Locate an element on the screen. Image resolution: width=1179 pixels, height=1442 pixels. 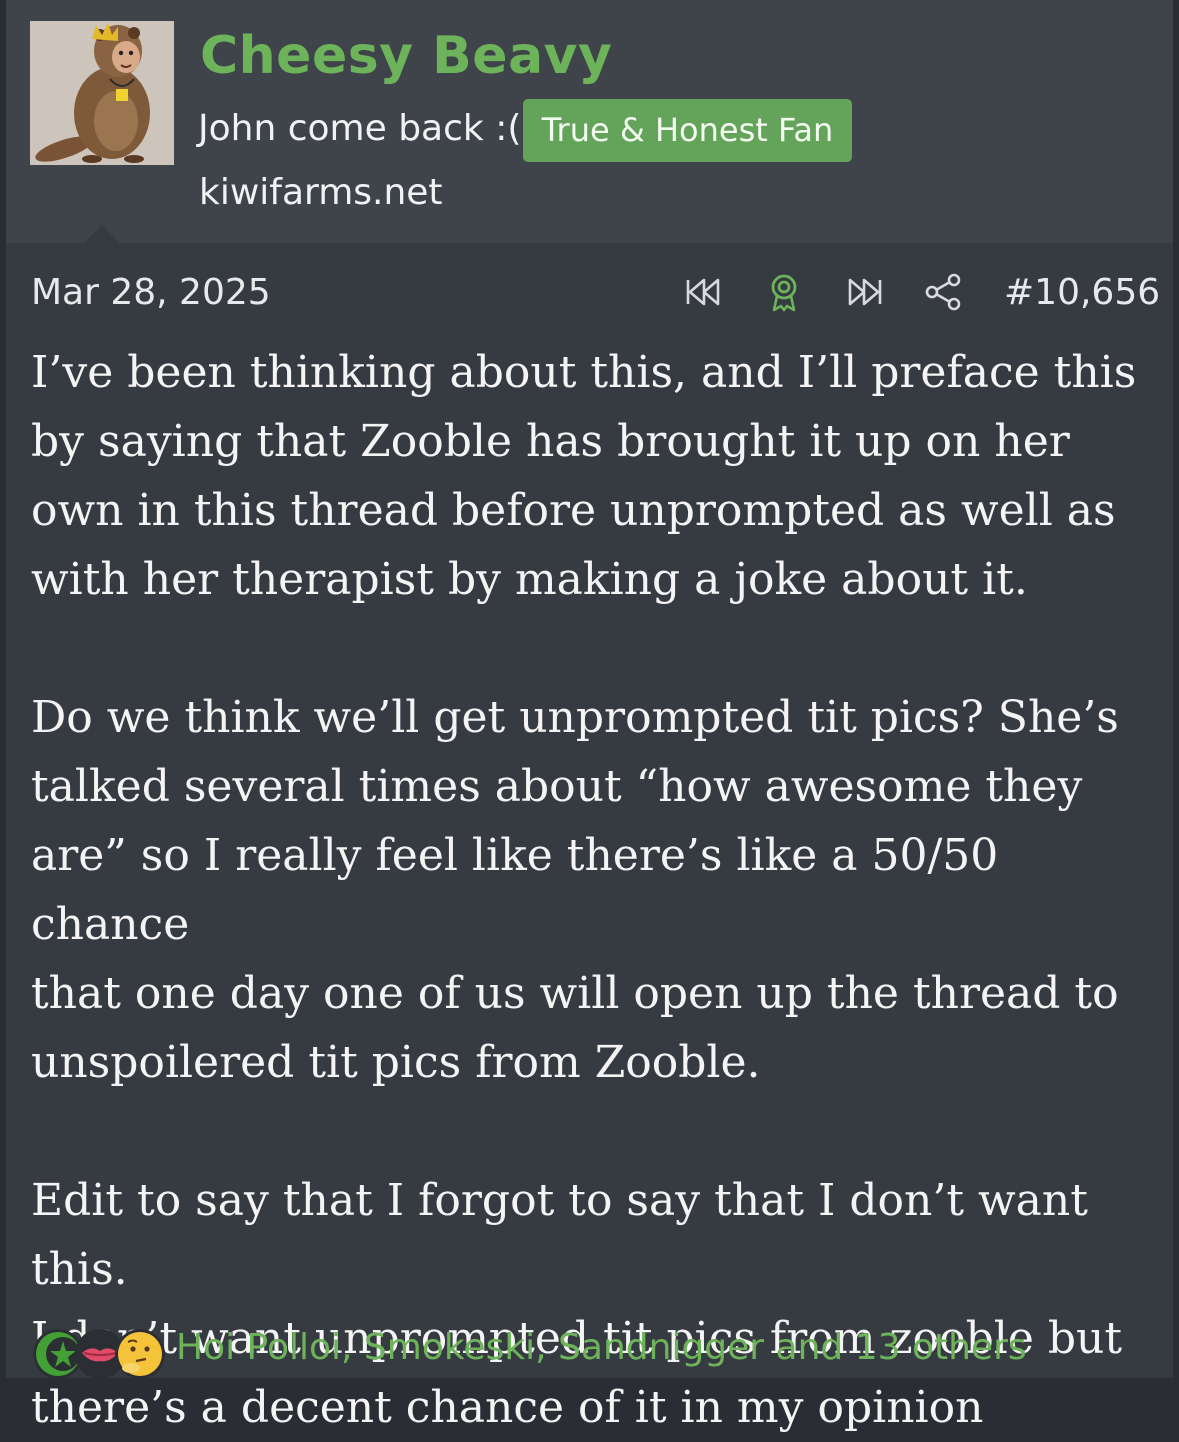
reaction-icons-group is located at coordinates (99, 1354).